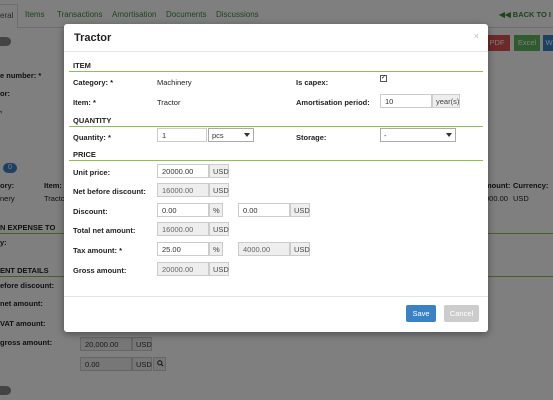 This screenshot has width=553, height=400. What do you see at coordinates (92, 120) in the screenshot?
I see `quantity-section-title: QUANTITY` at bounding box center [92, 120].